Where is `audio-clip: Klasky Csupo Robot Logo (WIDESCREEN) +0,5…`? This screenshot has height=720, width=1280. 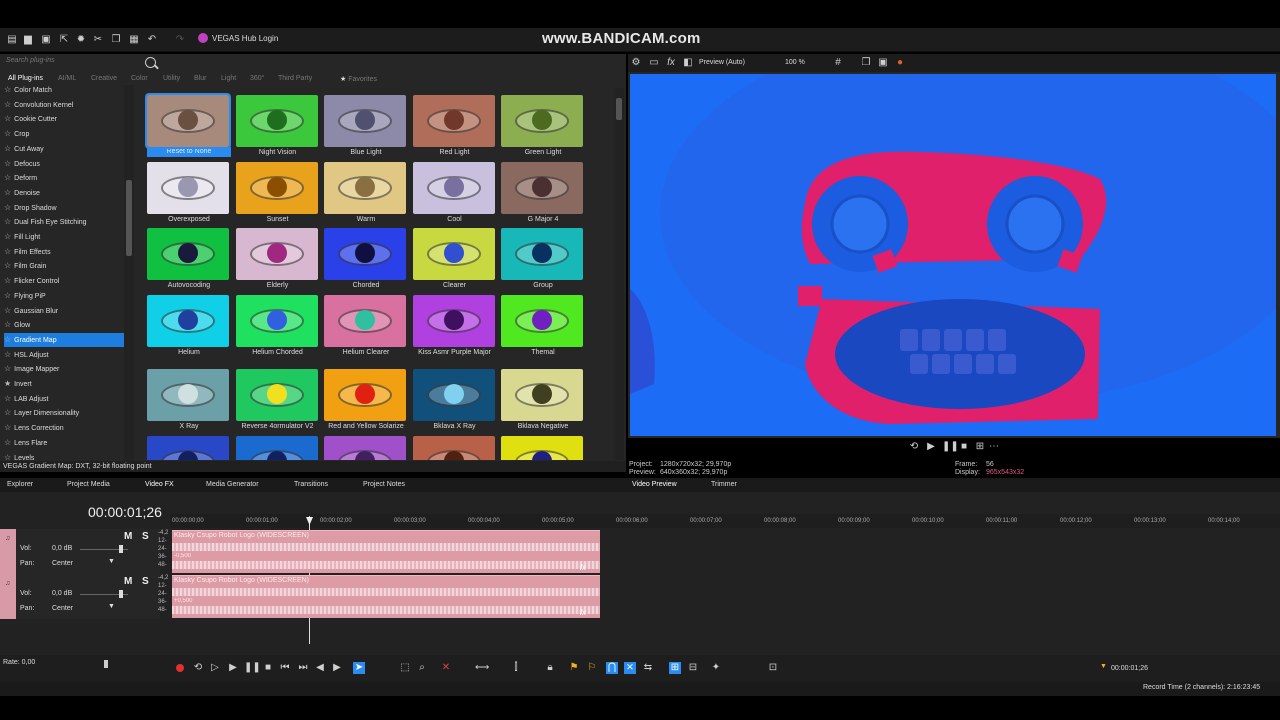
audio-clip: Klasky Csupo Robot Logo (WIDESCREEN) +0,5… is located at coordinates (386, 596).